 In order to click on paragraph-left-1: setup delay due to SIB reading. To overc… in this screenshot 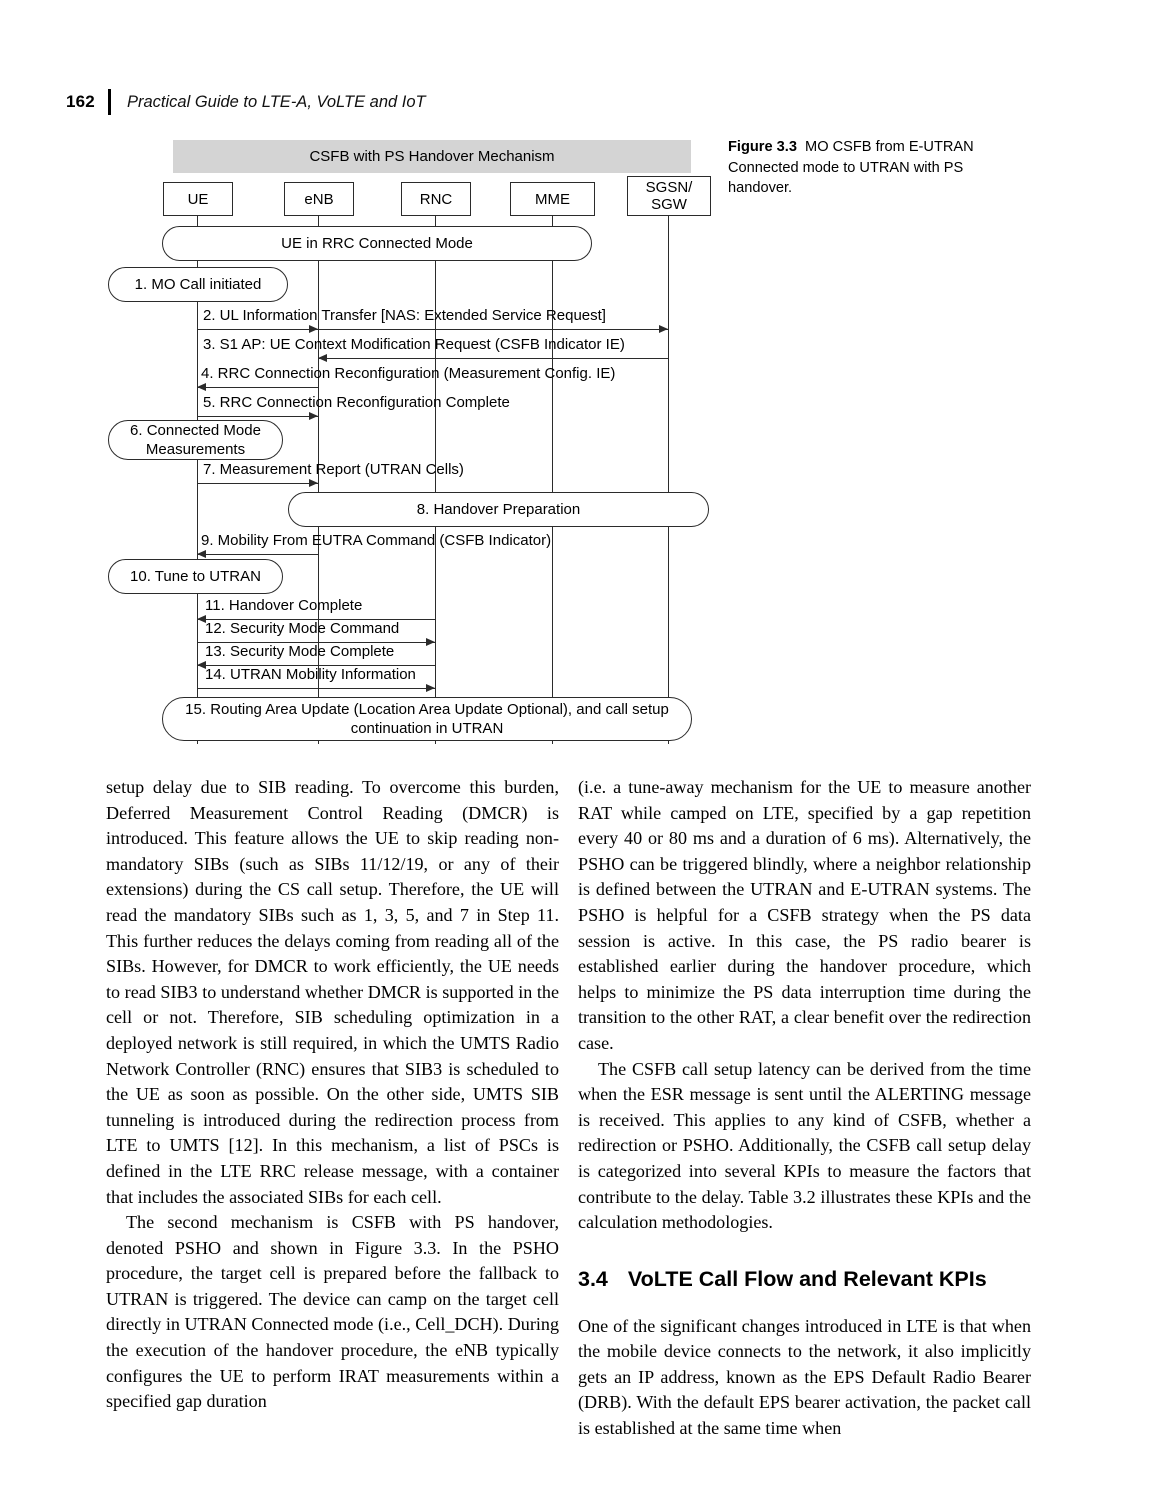, I will do `click(332, 992)`.